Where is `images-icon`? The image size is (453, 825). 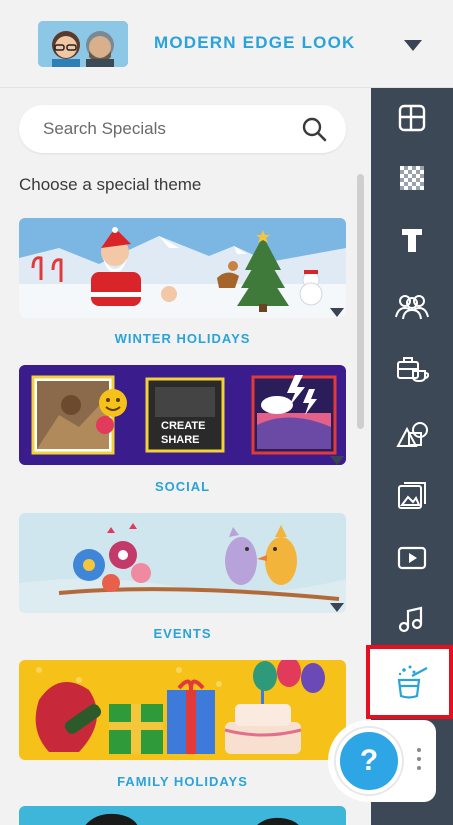
images-icon is located at coordinates (412, 495).